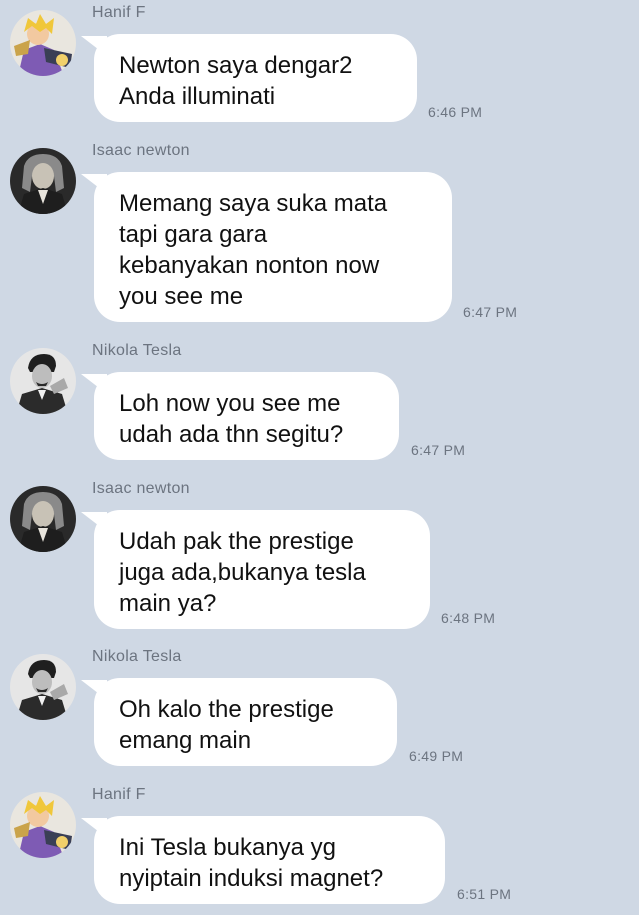 Image resolution: width=639 pixels, height=915 pixels. What do you see at coordinates (245, 722) in the screenshot?
I see `message-bubble: Oh kalo the prestige emang main` at bounding box center [245, 722].